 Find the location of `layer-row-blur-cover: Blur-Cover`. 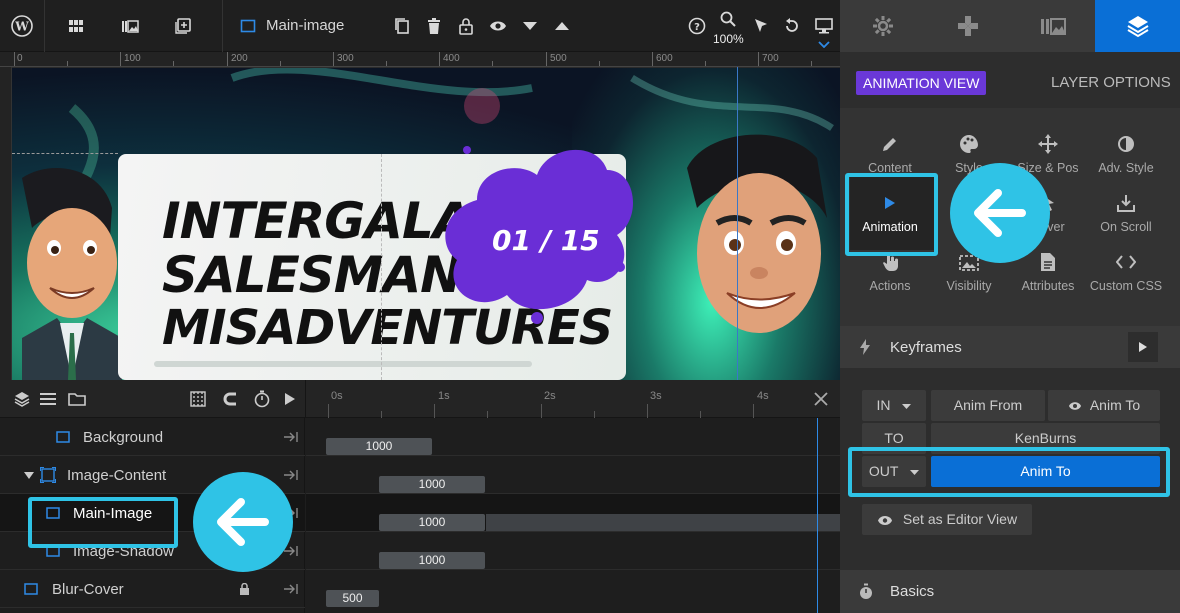

layer-row-blur-cover: Blur-Cover is located at coordinates (152, 589).